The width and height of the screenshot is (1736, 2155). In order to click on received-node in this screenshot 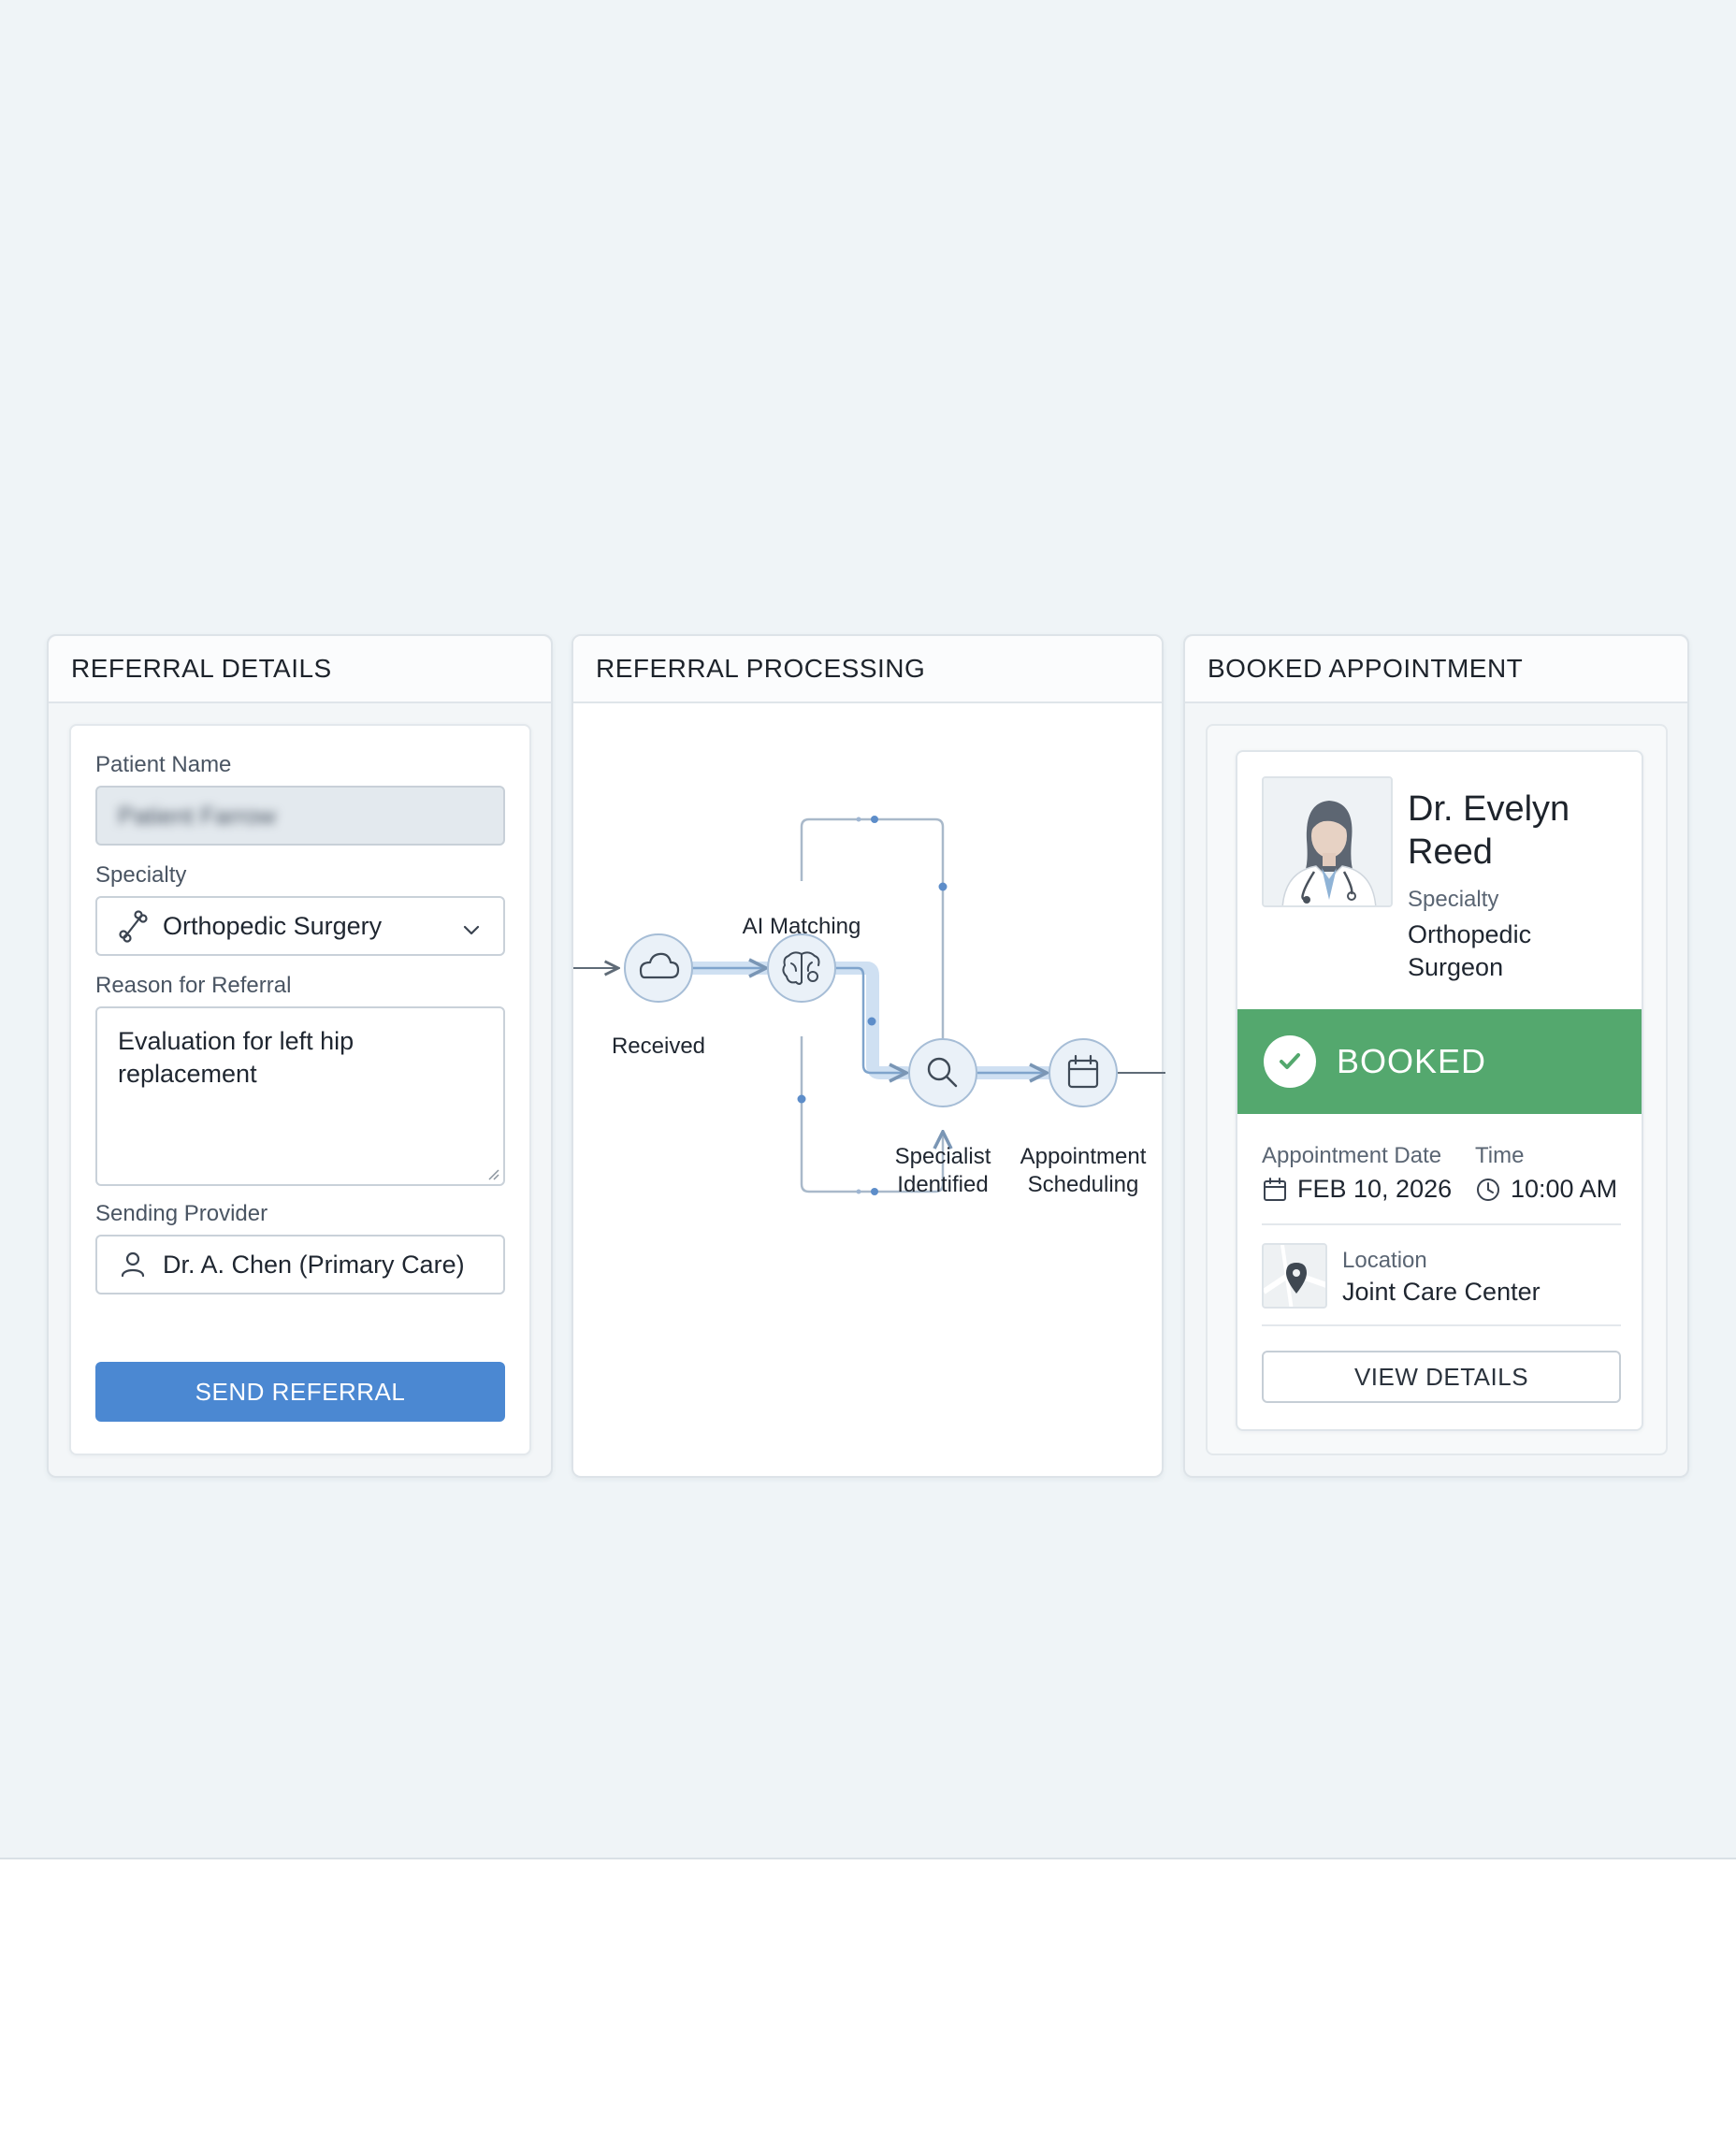, I will do `click(658, 968)`.